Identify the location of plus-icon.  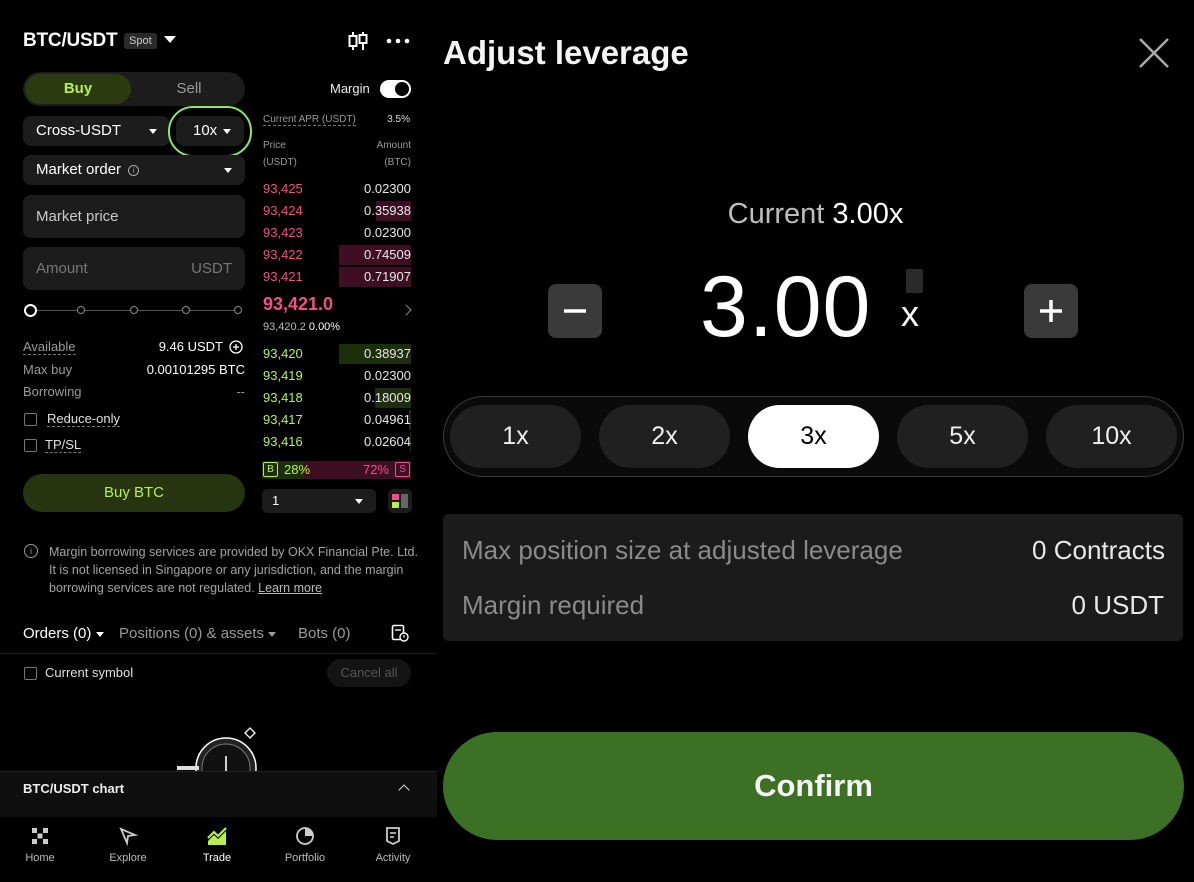
(1051, 311).